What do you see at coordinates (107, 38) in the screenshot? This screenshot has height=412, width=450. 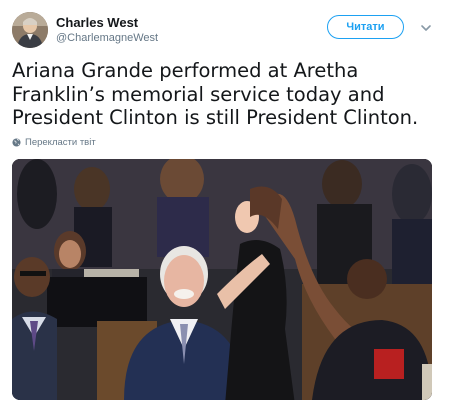 I see `author-handle: @CharlemagneWest` at bounding box center [107, 38].